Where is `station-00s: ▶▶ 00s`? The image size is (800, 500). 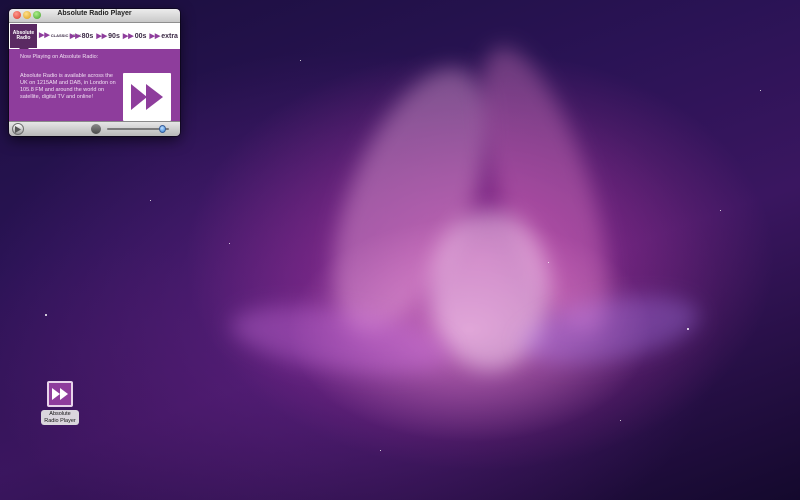
station-00s: ▶▶ 00s is located at coordinates (134, 36).